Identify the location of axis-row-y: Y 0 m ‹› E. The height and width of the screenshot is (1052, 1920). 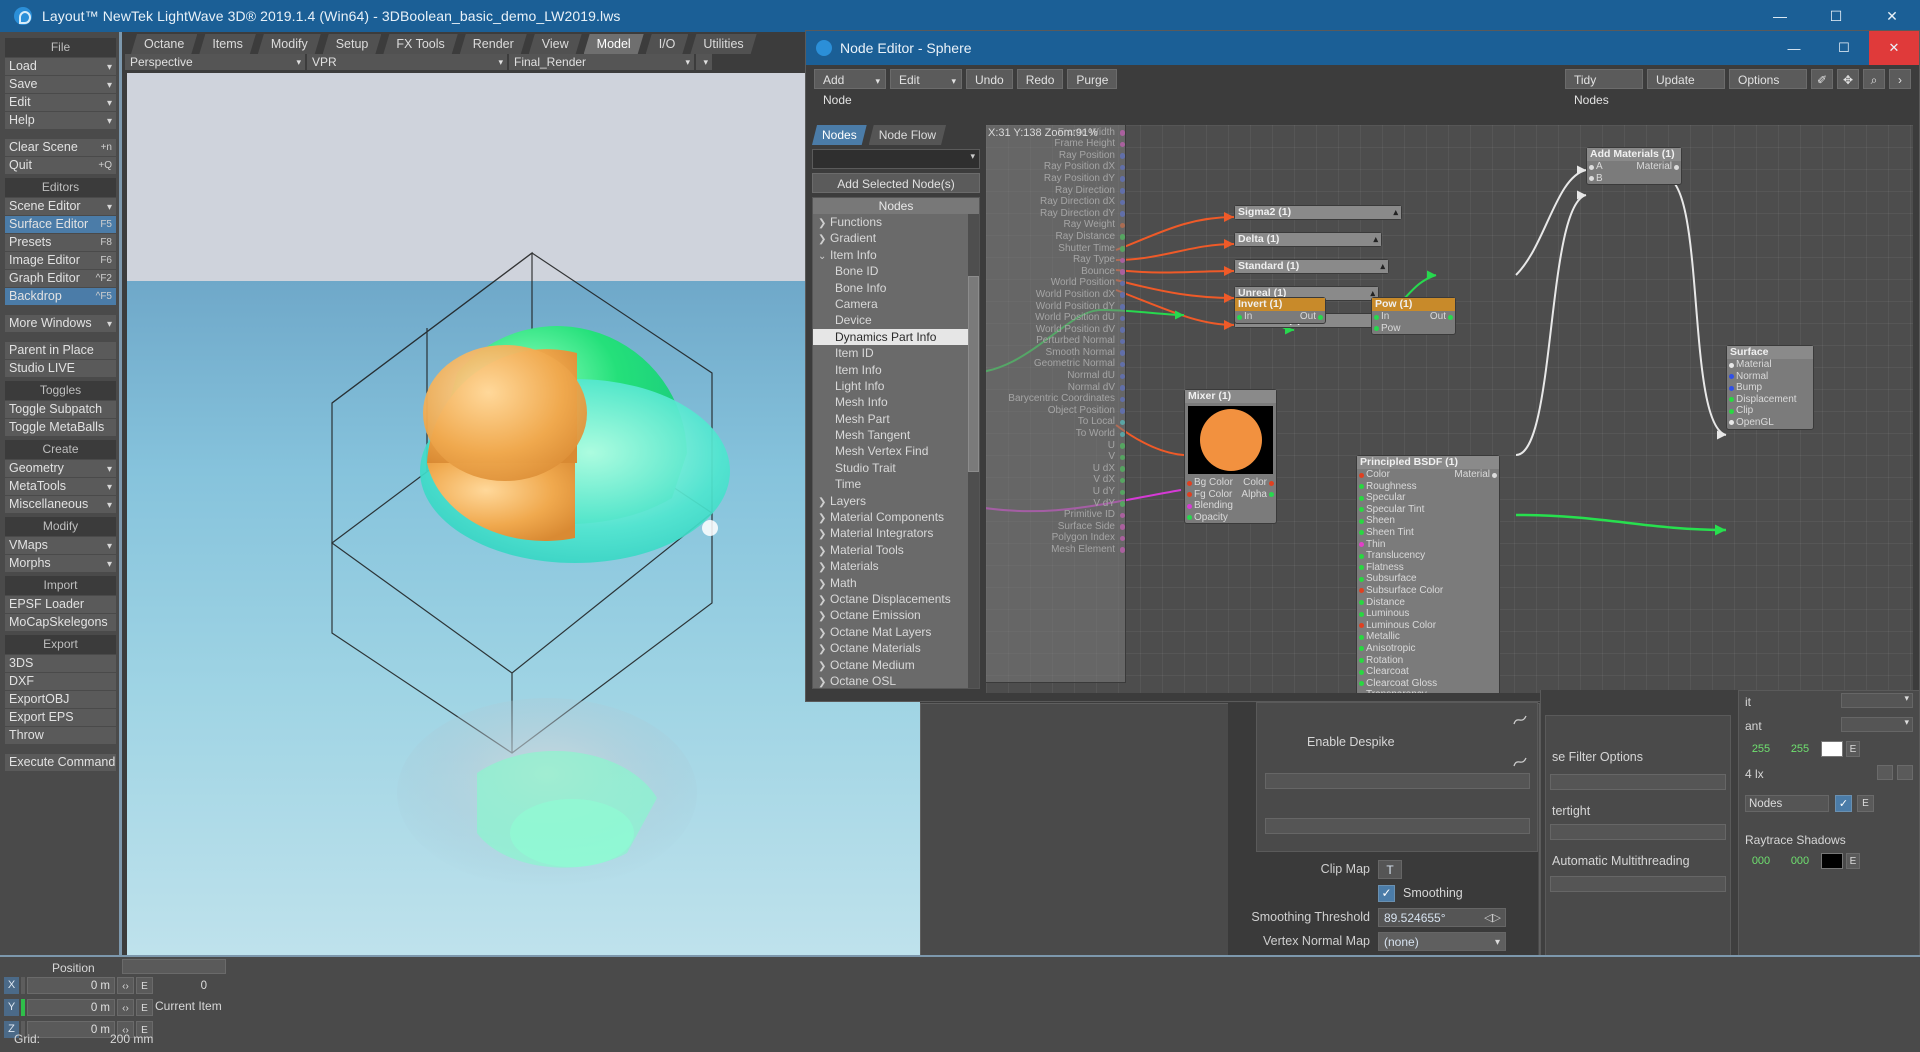
(78, 1007).